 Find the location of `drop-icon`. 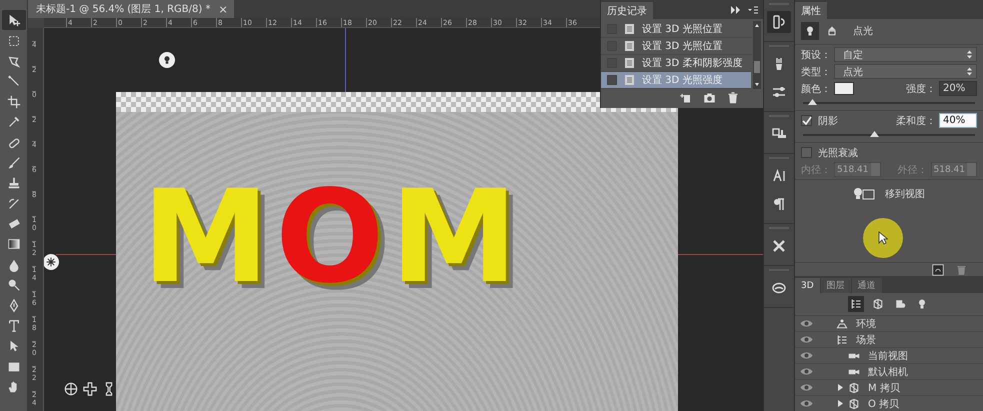

drop-icon is located at coordinates (13, 265).